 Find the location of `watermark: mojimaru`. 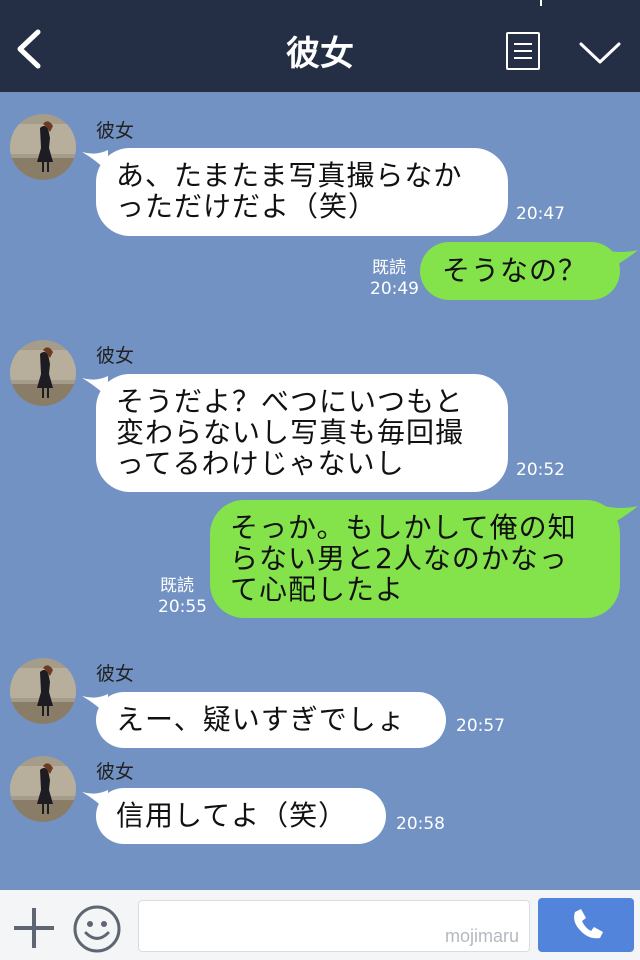

watermark: mojimaru is located at coordinates (481, 936).